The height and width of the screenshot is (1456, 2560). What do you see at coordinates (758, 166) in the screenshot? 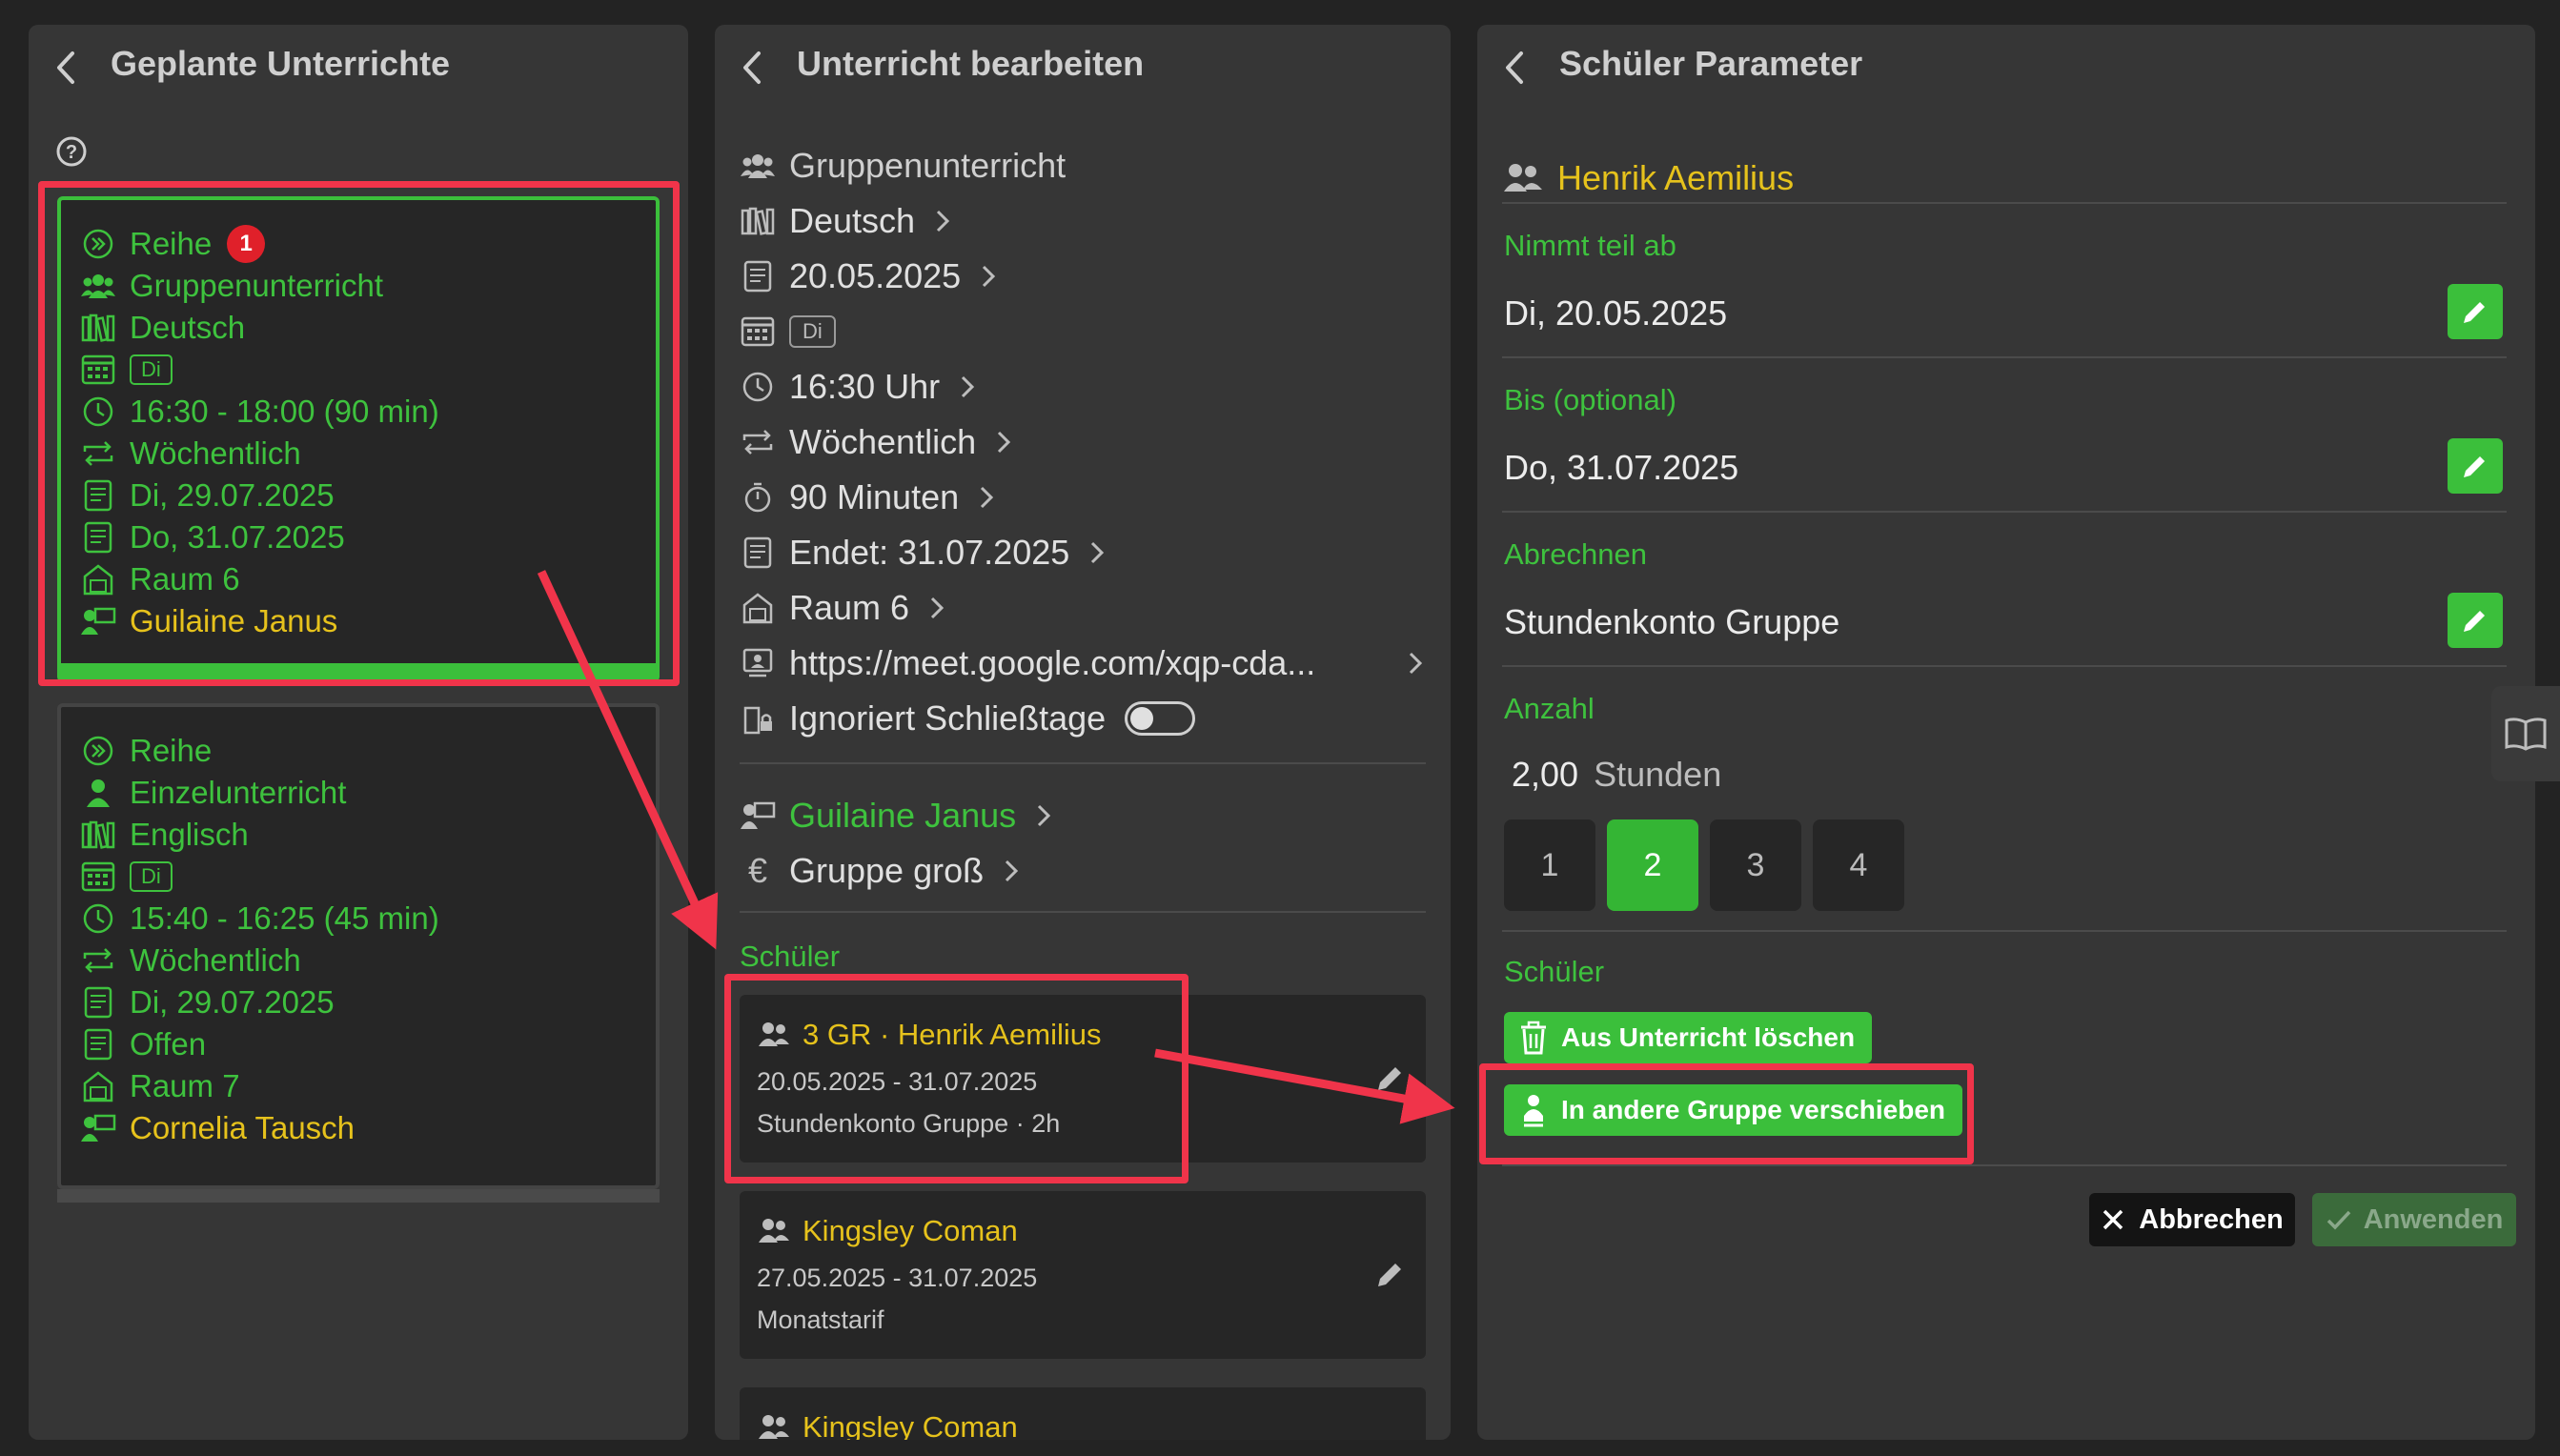
I see `group-icon` at bounding box center [758, 166].